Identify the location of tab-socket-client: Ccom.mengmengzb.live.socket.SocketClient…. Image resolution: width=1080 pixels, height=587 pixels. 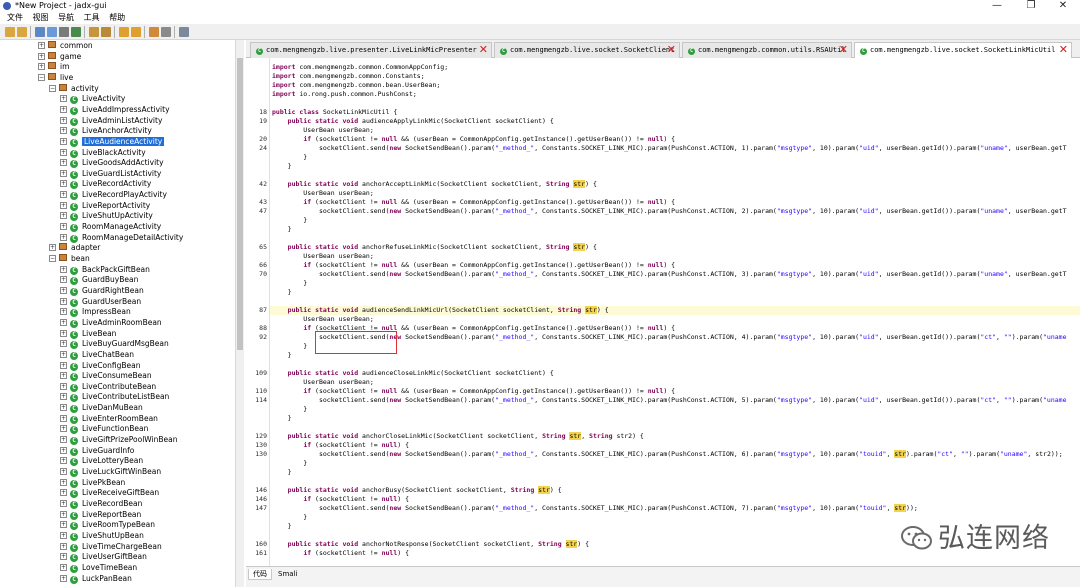
(587, 50).